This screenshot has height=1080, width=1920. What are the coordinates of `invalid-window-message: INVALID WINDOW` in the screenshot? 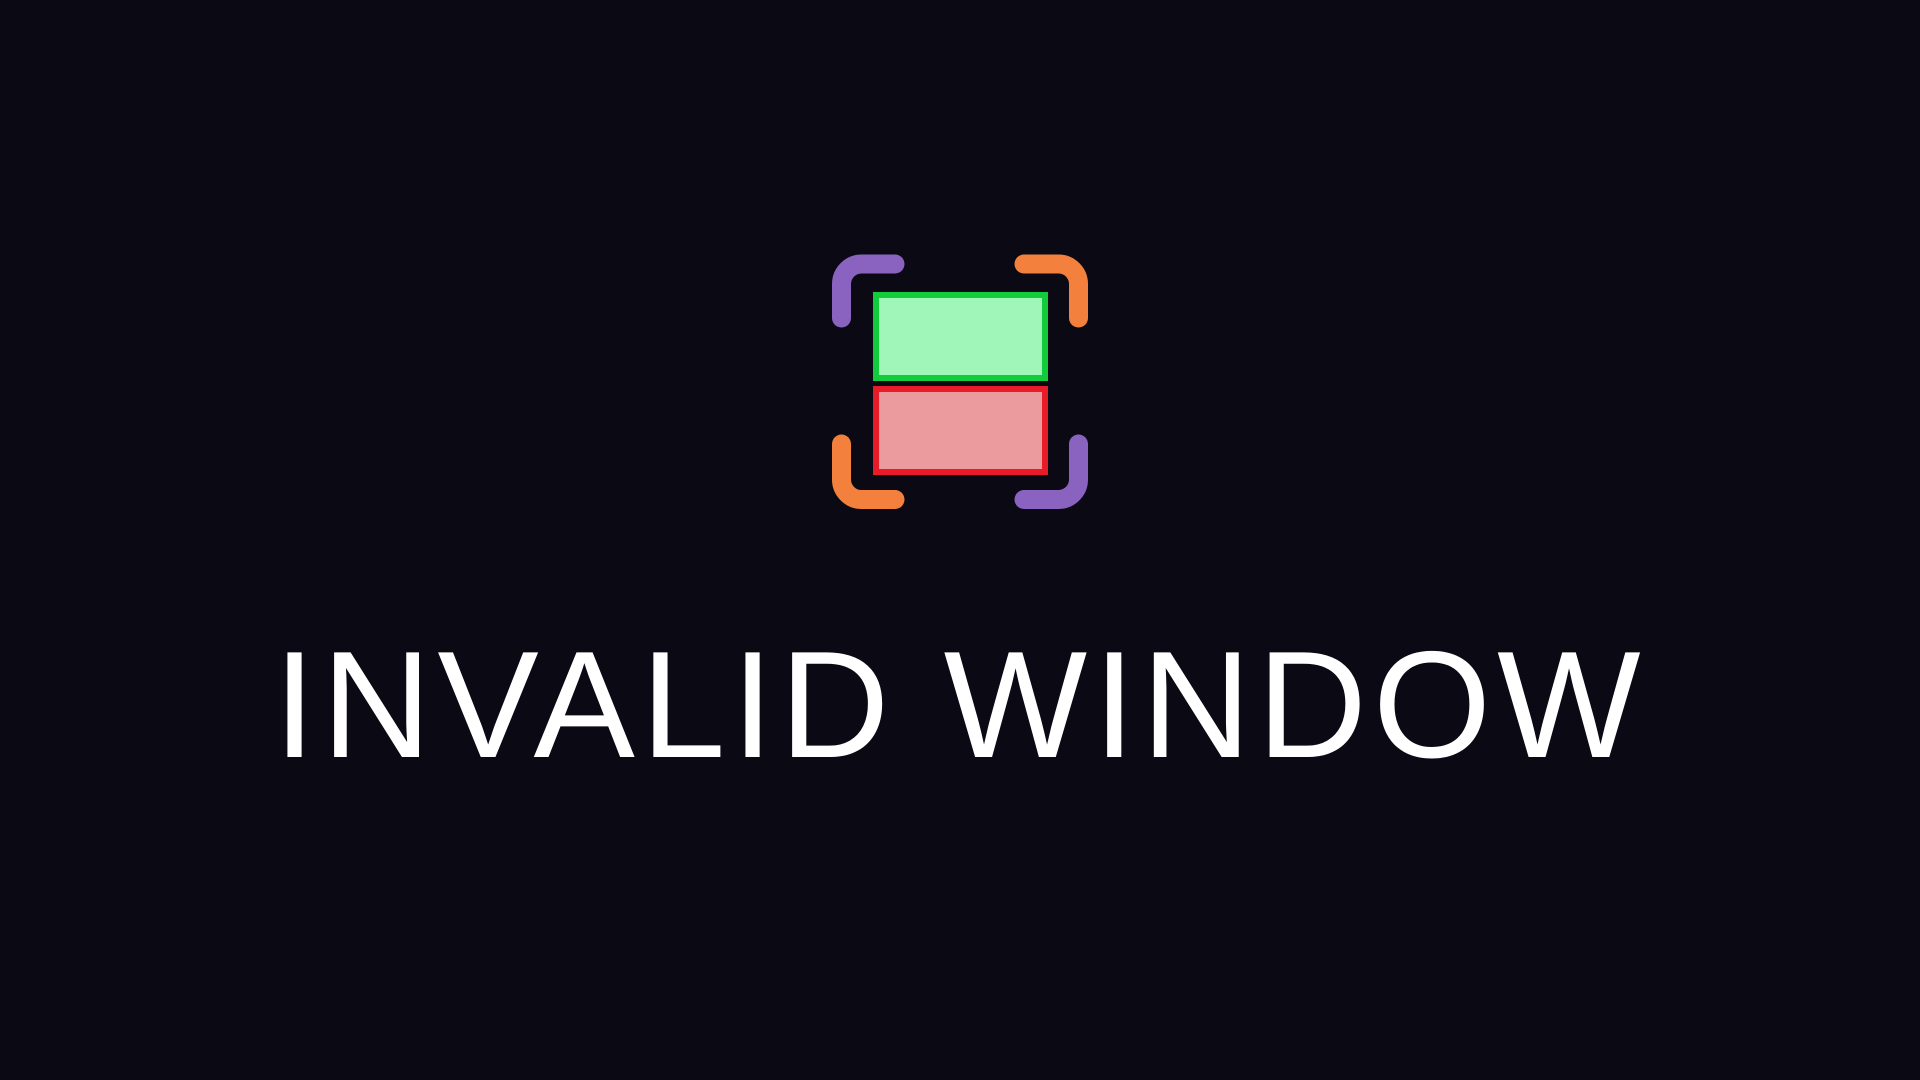 It's located at (960, 705).